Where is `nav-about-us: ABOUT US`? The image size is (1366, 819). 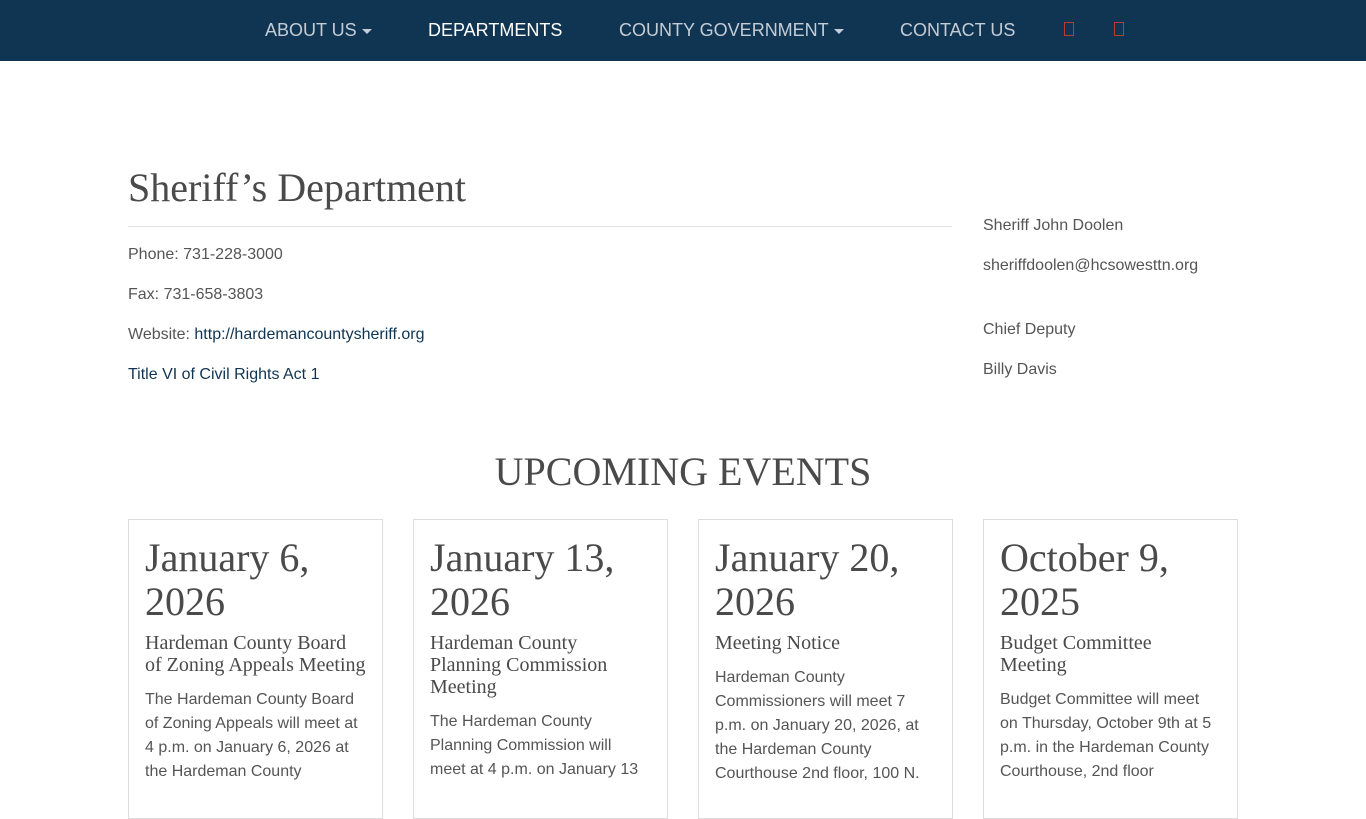 nav-about-us: ABOUT US is located at coordinates (318, 30).